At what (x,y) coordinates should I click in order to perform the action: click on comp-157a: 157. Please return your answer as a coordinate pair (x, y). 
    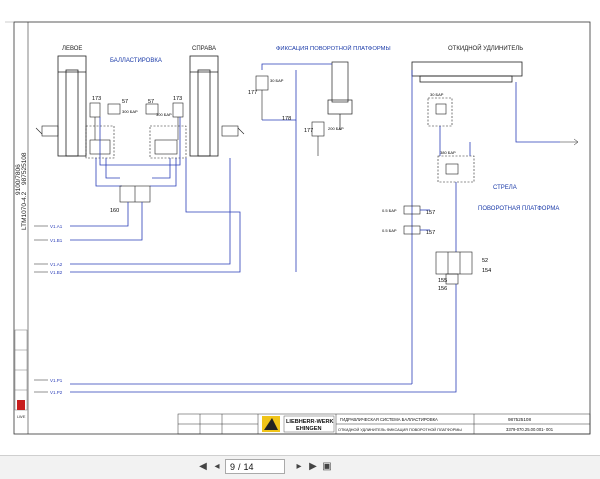
    Looking at the image, I should click on (430, 213).